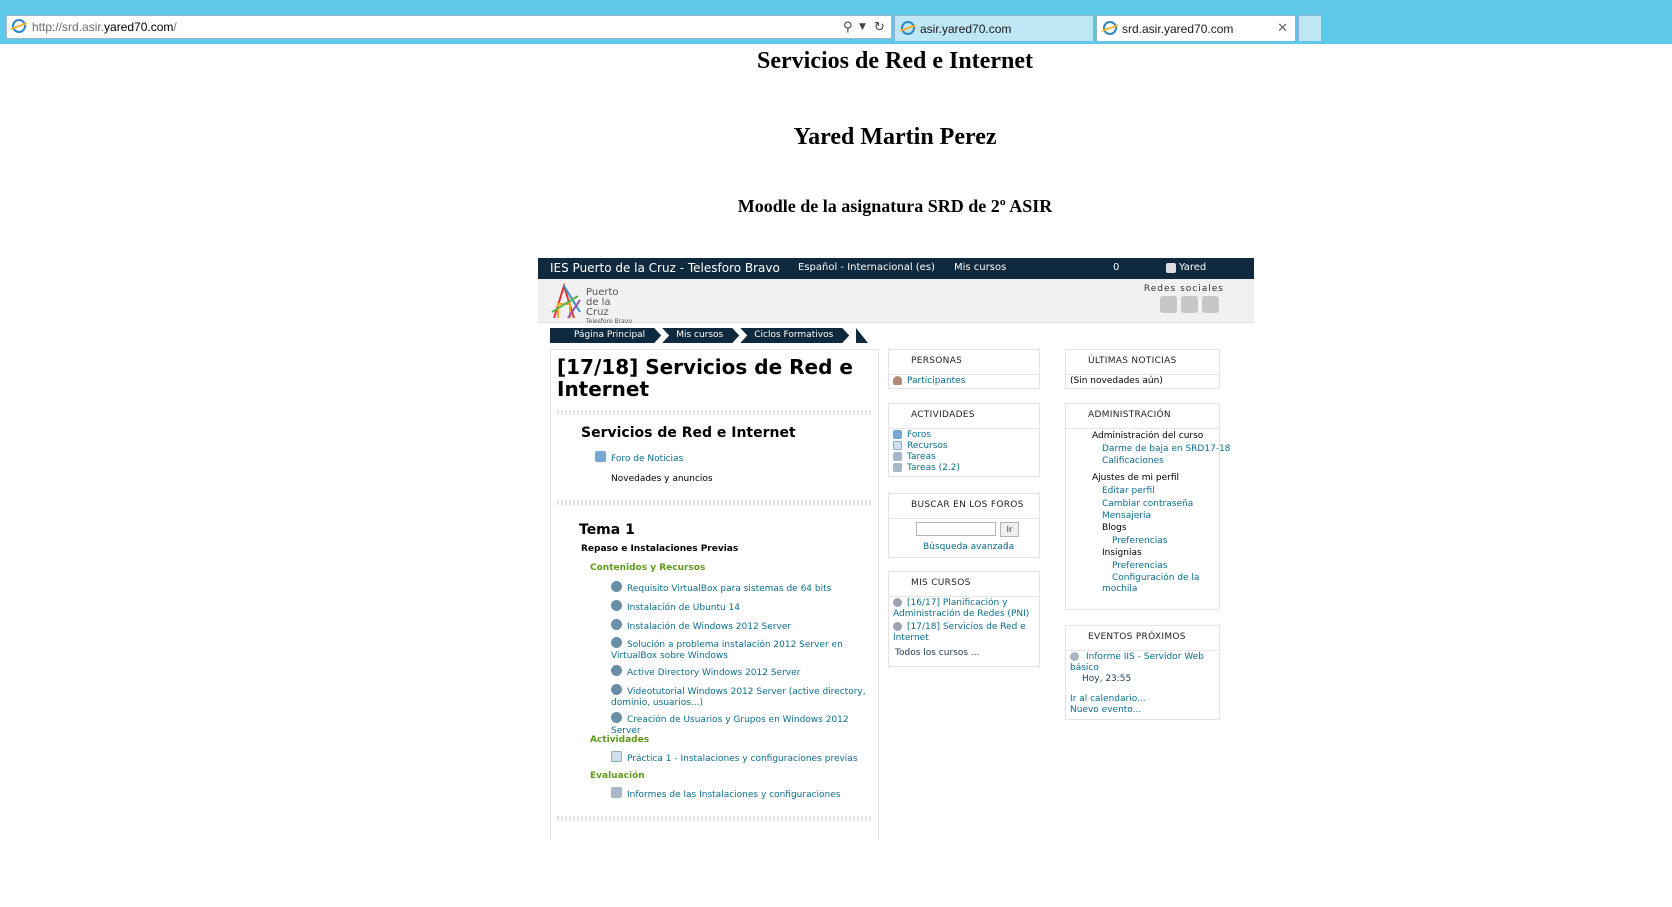 The height and width of the screenshot is (907, 1672). What do you see at coordinates (879, 27) in the screenshot?
I see `refresh-icon: ↻` at bounding box center [879, 27].